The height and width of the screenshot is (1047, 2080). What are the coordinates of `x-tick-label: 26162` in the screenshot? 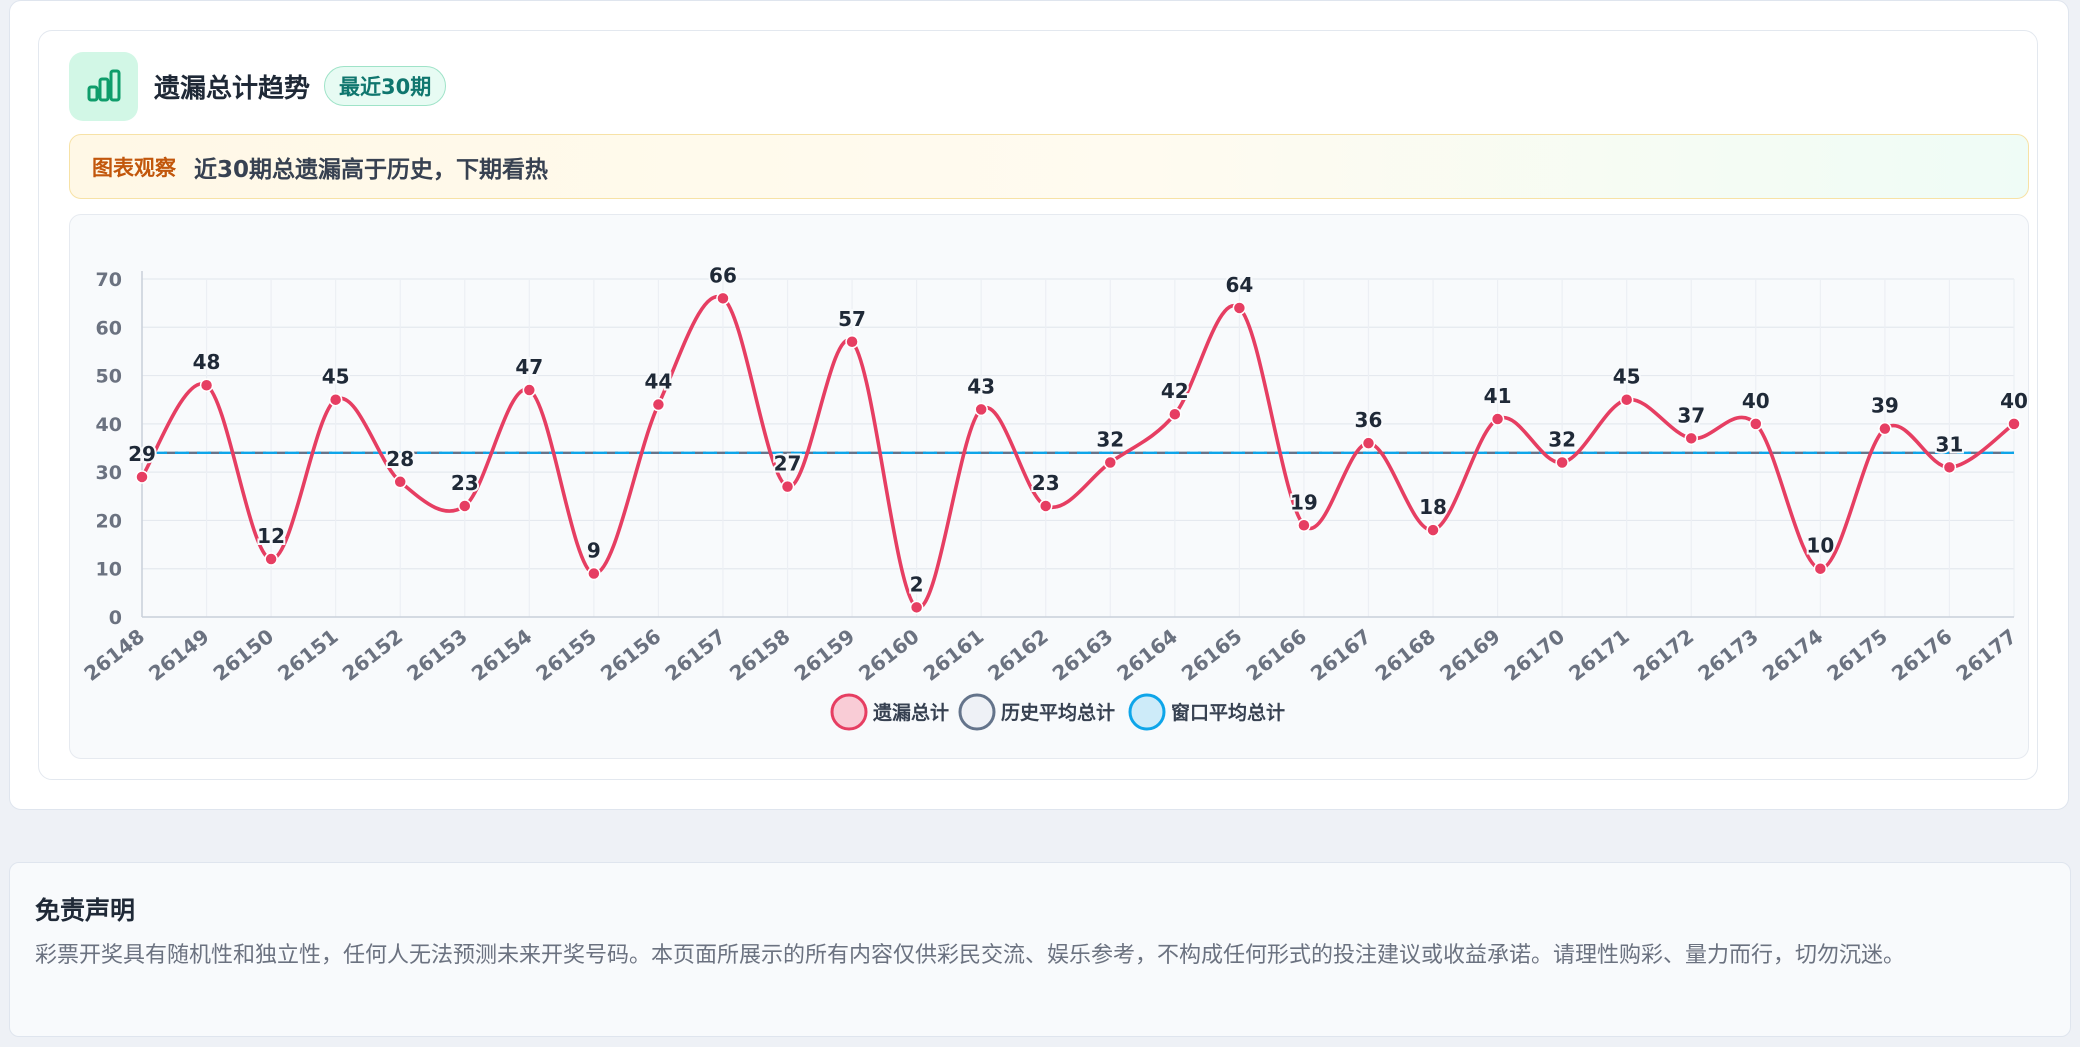 It's located at (1018, 655).